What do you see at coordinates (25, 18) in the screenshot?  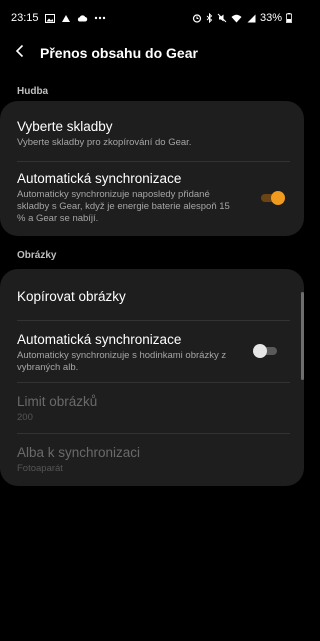 I see `status-time: 23:15` at bounding box center [25, 18].